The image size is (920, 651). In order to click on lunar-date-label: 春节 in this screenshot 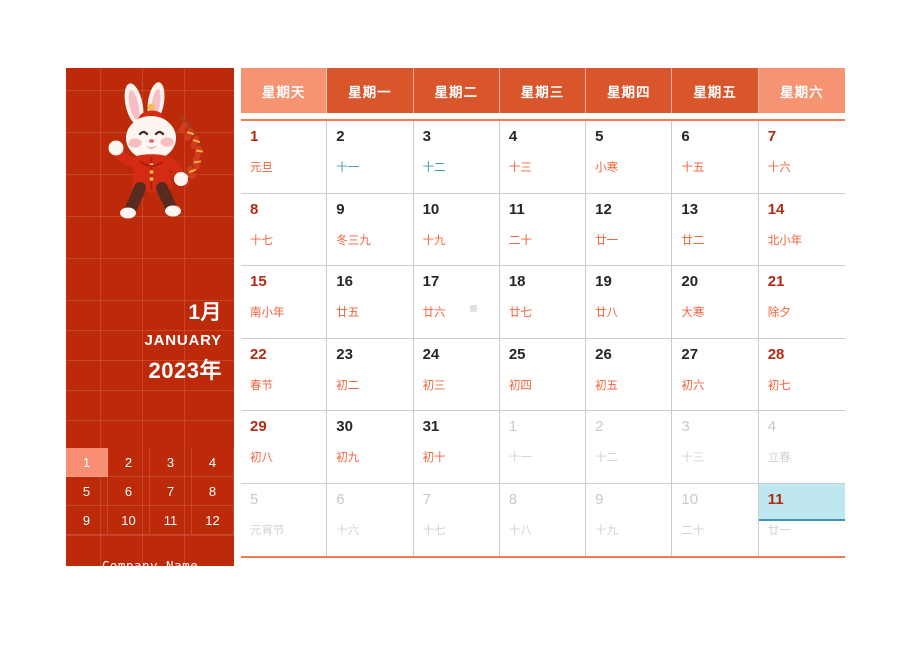, I will do `click(261, 385)`.